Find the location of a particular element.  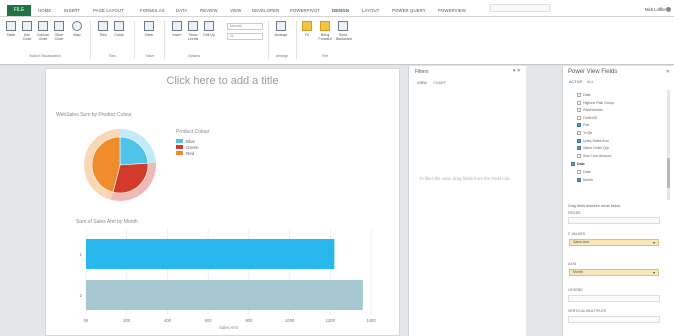

field-item: Outlet/ID is located at coordinates (587, 118).